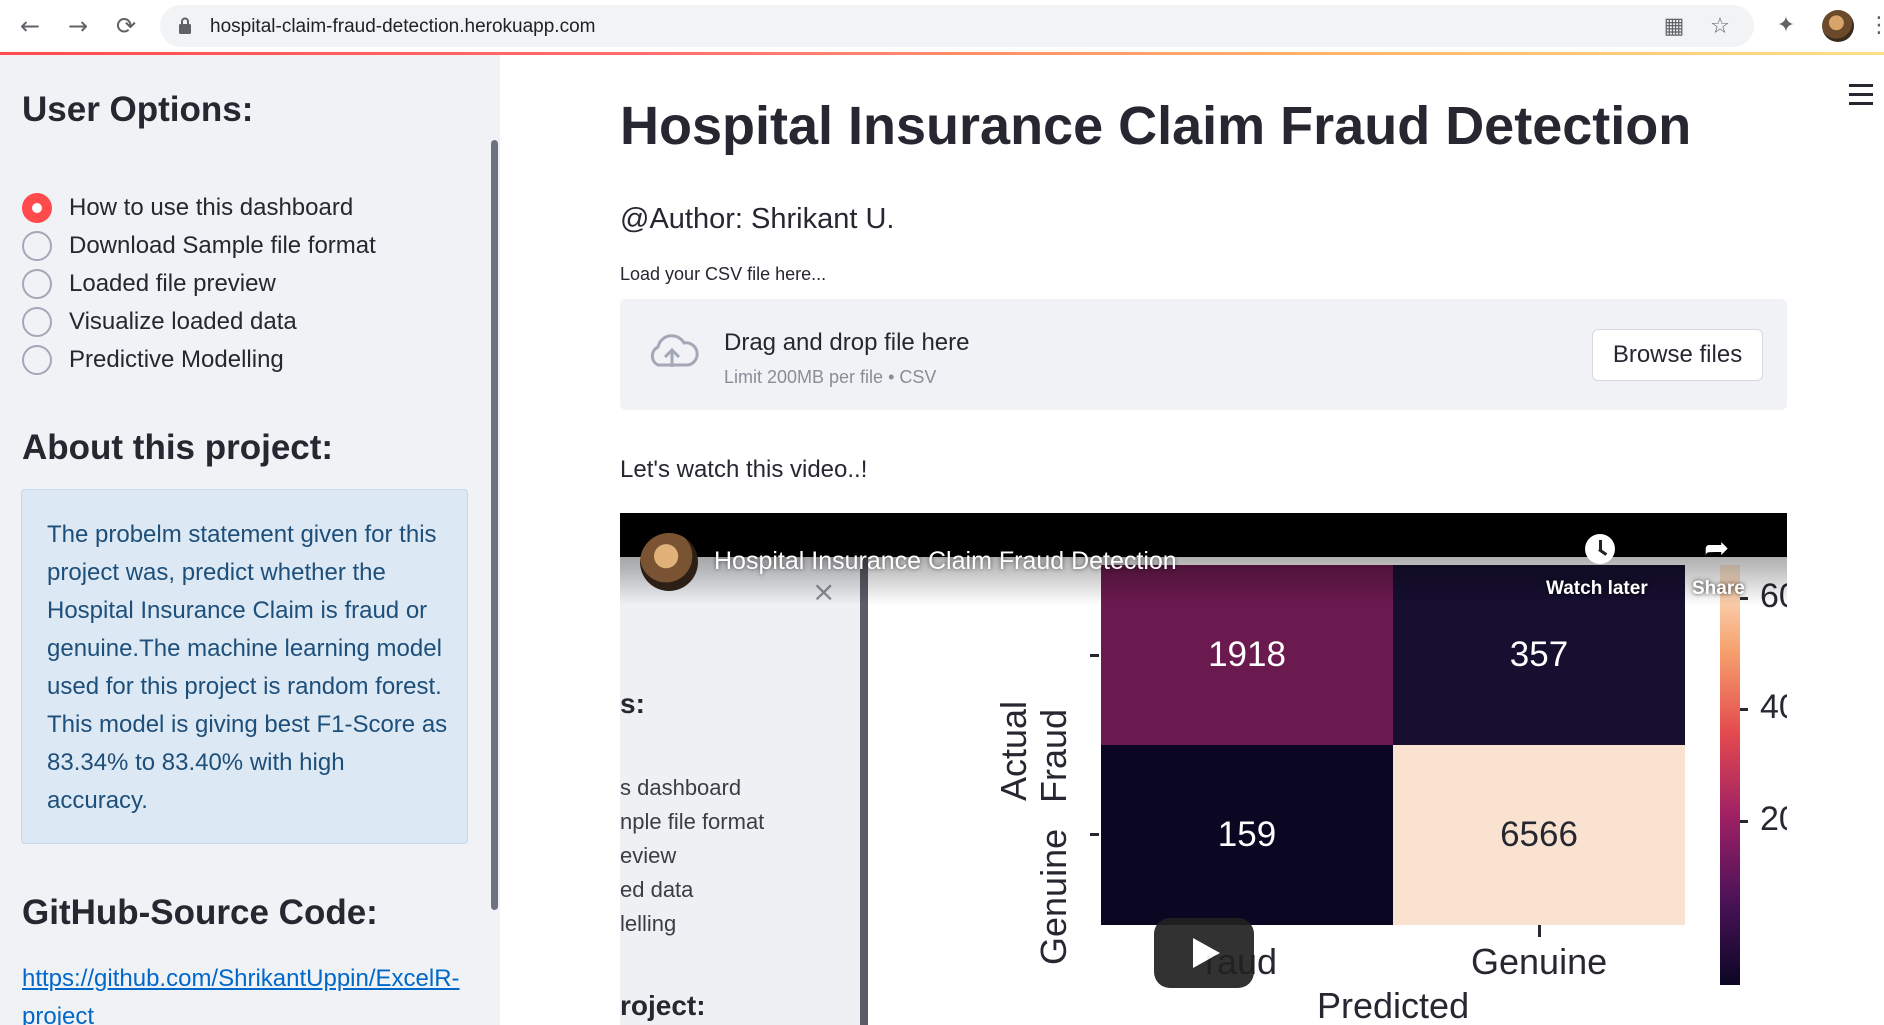  I want to click on lock-icon, so click(185, 25).